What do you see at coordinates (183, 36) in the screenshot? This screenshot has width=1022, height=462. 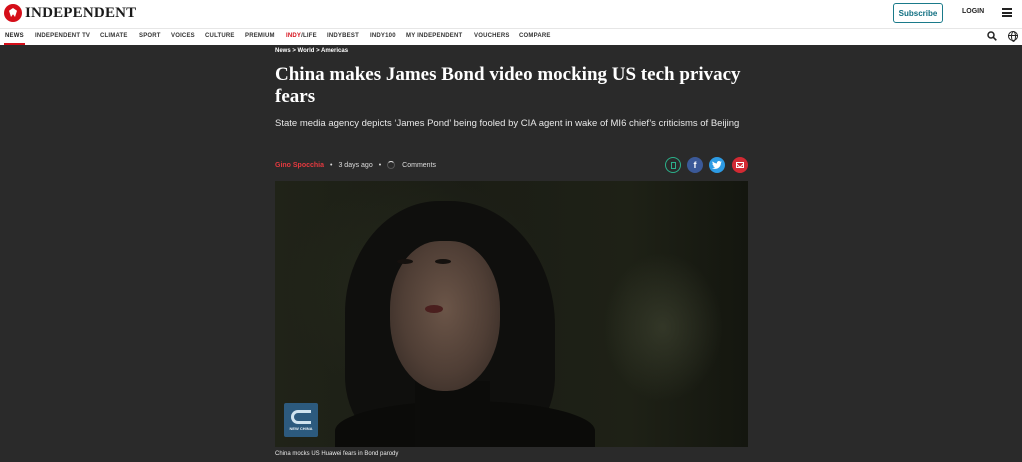 I see `nav-item-voices: VOICES` at bounding box center [183, 36].